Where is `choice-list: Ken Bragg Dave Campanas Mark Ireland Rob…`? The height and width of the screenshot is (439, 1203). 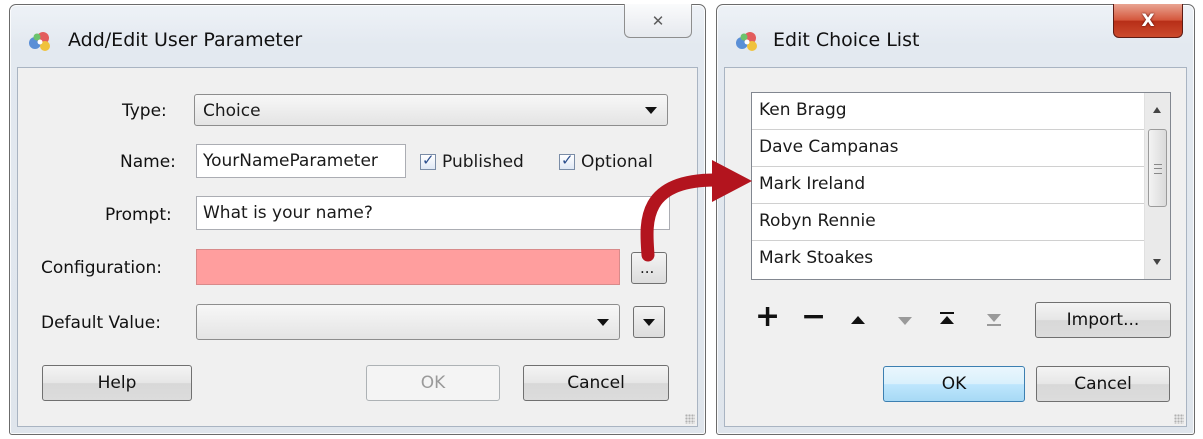 choice-list: Ken Bragg Dave Campanas Mark Ireland Rob… is located at coordinates (961, 186).